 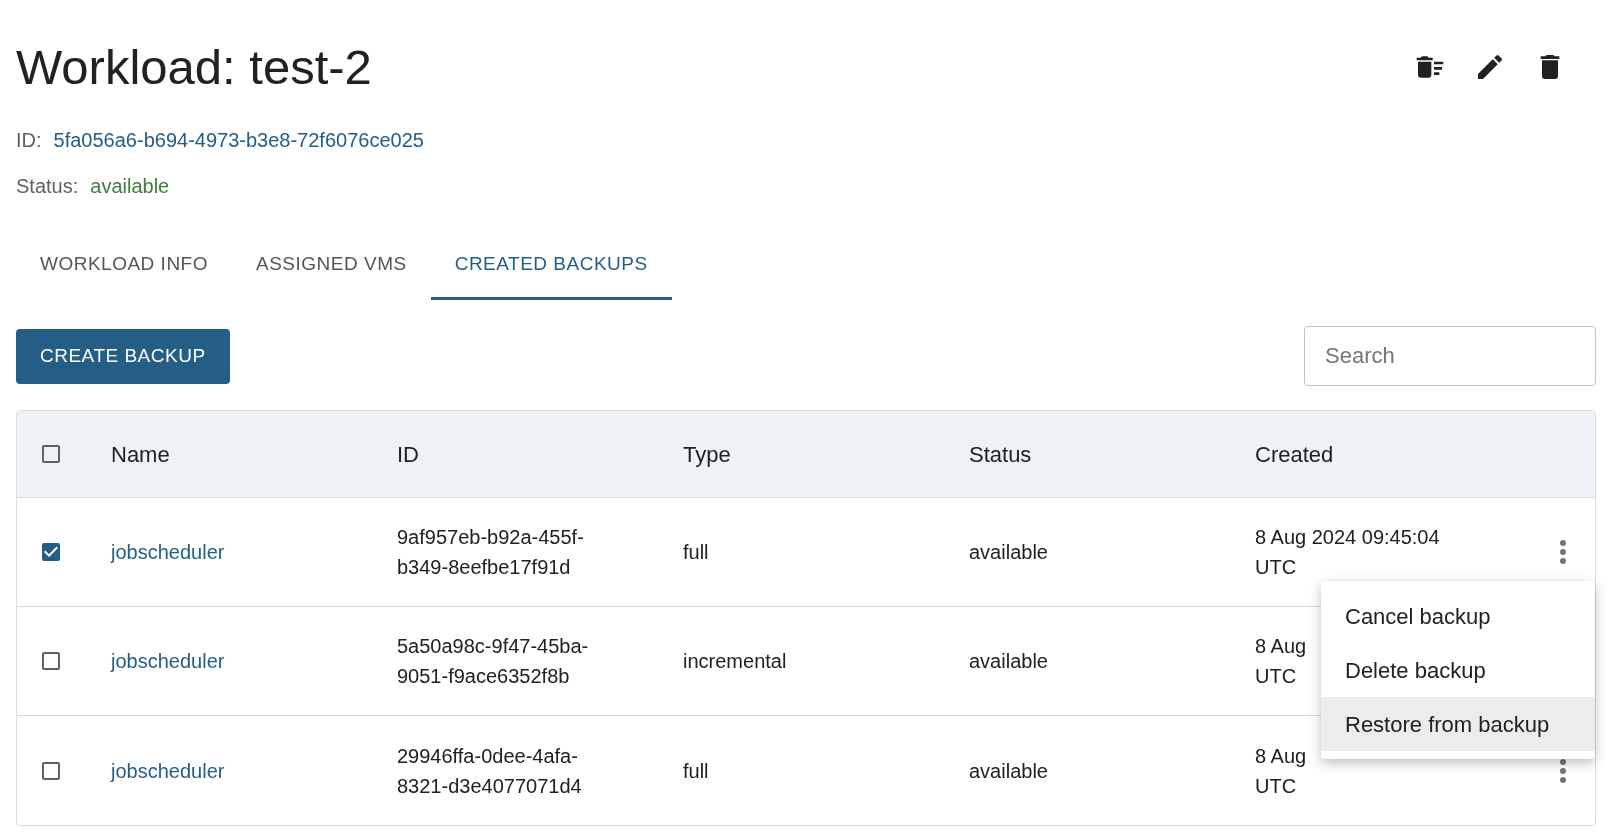 What do you see at coordinates (123, 356) in the screenshot?
I see `create-backup-button: CREATE BACKUP` at bounding box center [123, 356].